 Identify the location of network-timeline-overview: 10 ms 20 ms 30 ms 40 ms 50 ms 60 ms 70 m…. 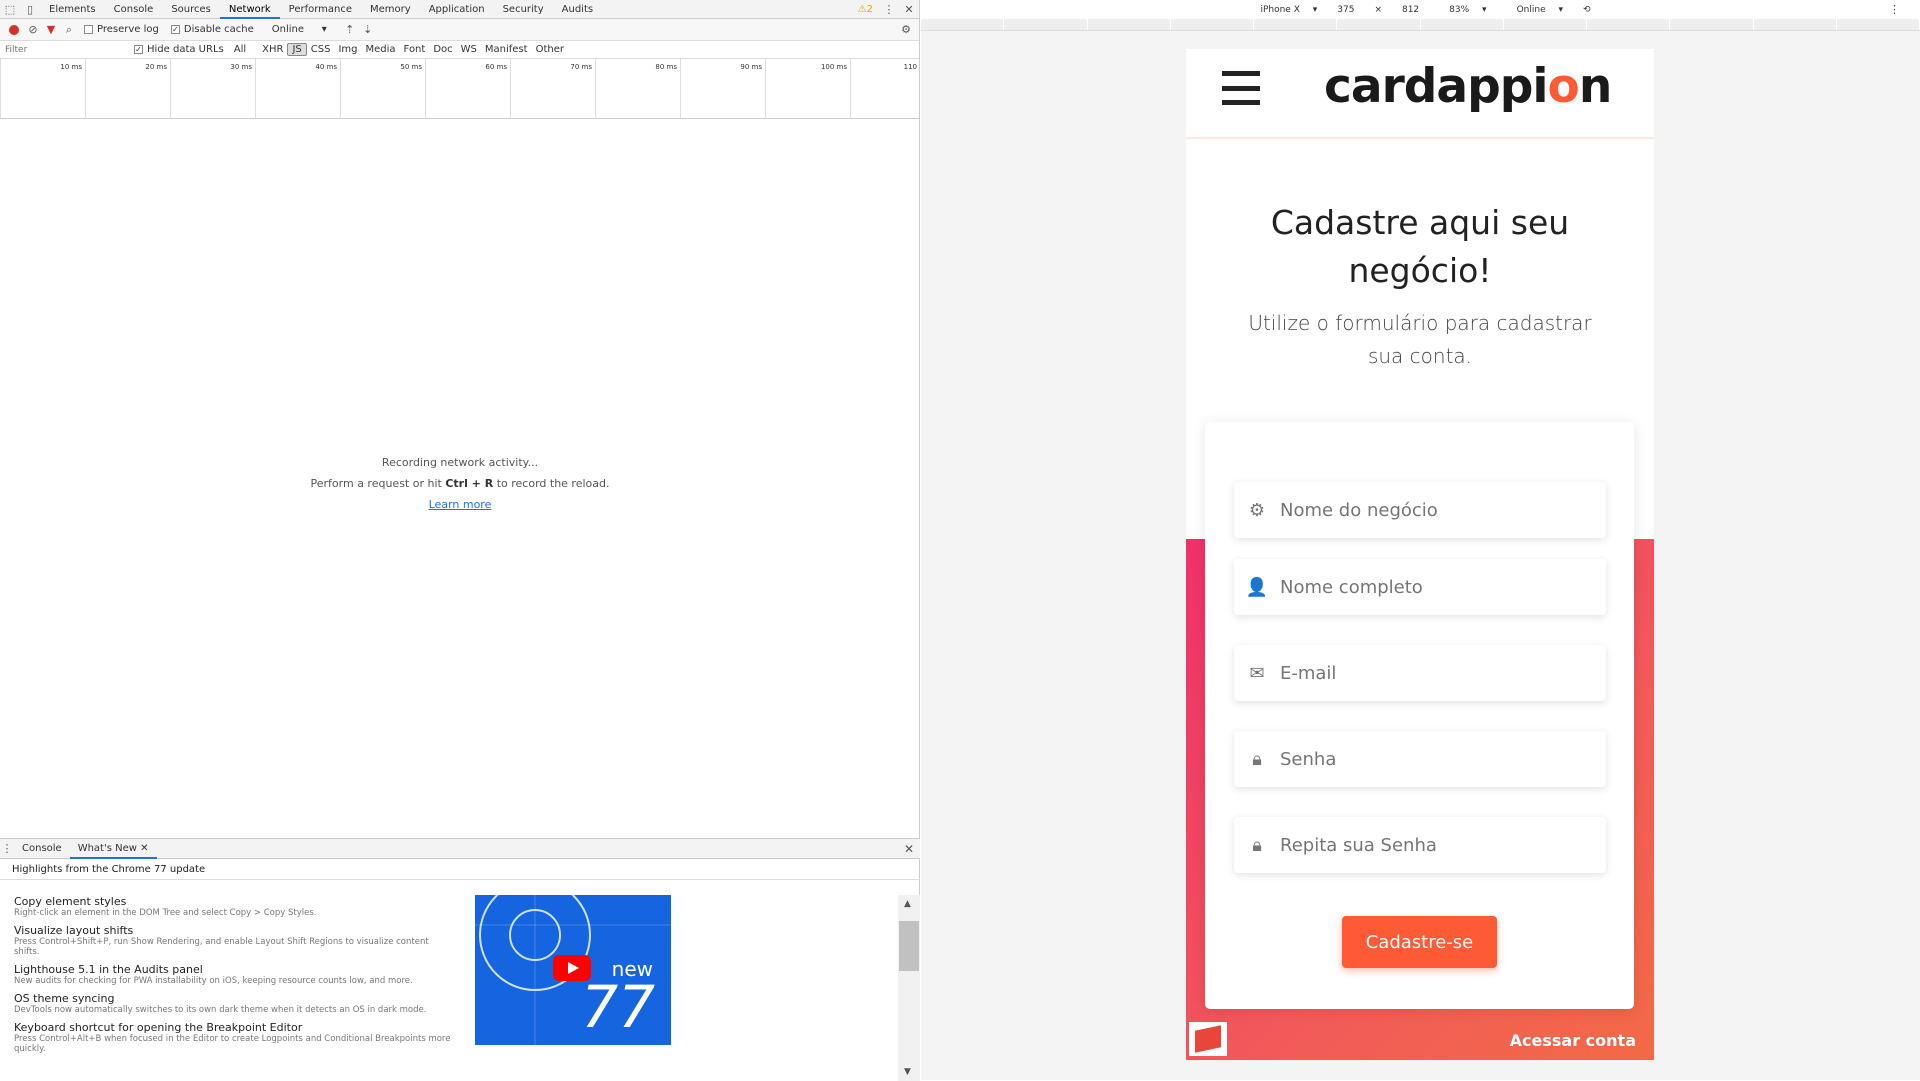
(459, 89).